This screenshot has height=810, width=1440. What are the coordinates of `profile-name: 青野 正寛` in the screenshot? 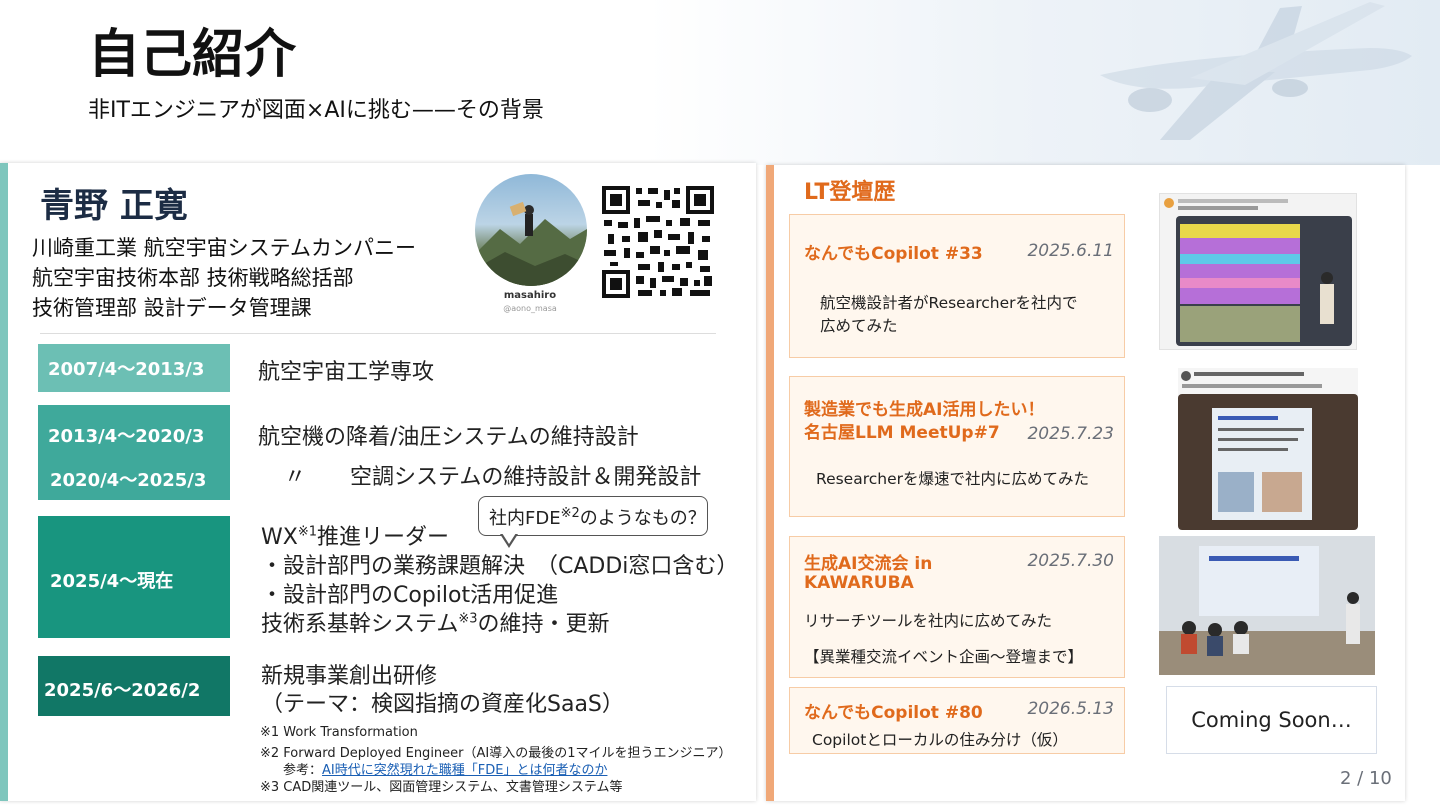 It's located at (114, 206).